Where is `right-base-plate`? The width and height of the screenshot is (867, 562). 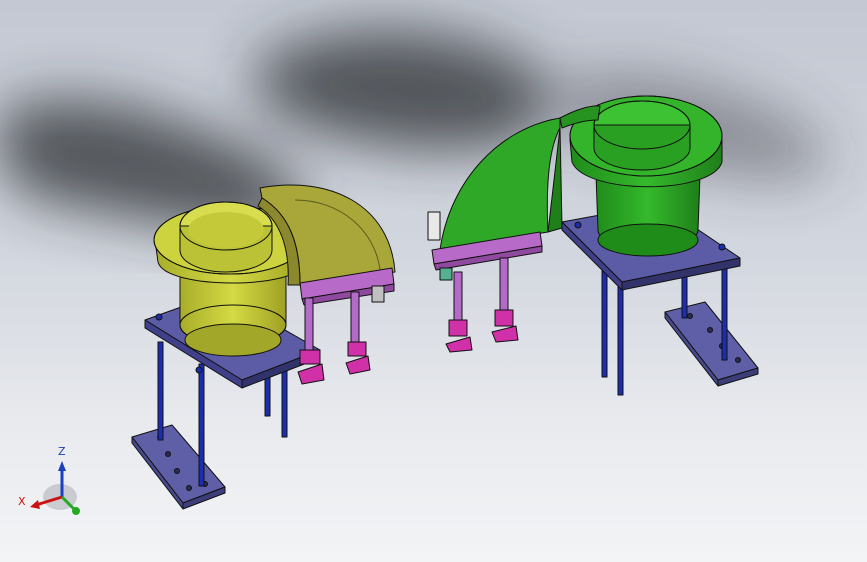
right-base-plate is located at coordinates (711, 344).